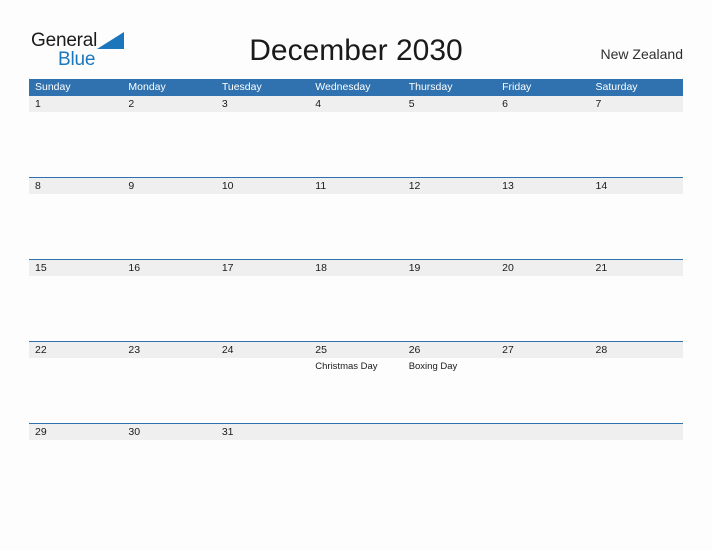 Image resolution: width=712 pixels, height=550 pixels. What do you see at coordinates (601, 350) in the screenshot?
I see `day-number: 28` at bounding box center [601, 350].